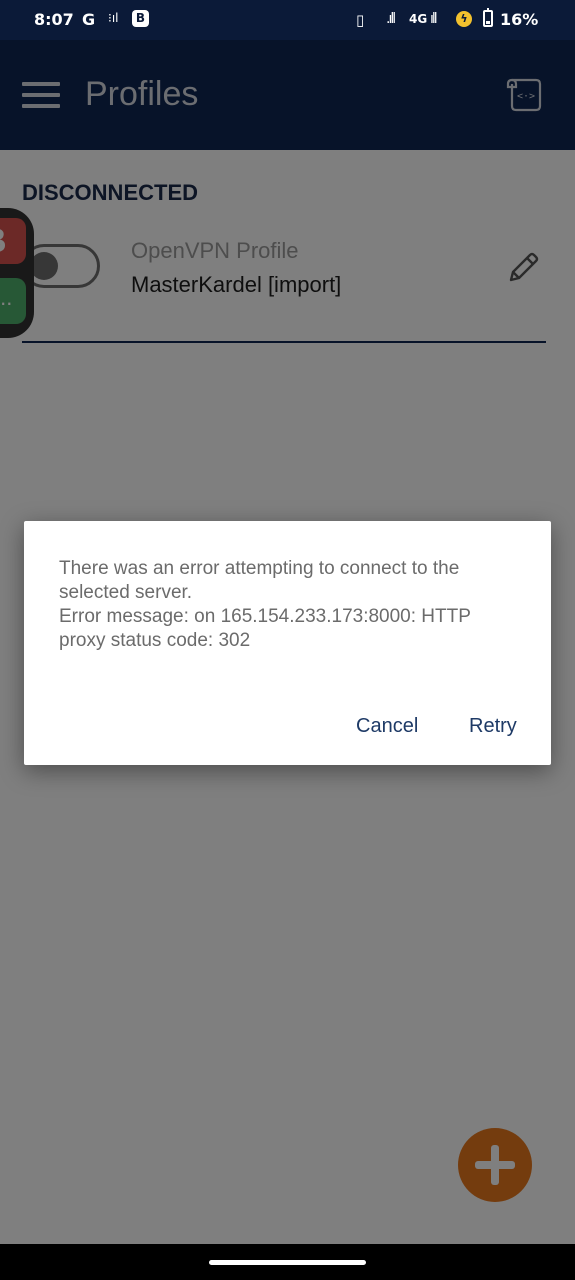 The width and height of the screenshot is (575, 1280). What do you see at coordinates (54, 19) in the screenshot?
I see `status-time: 8:07` at bounding box center [54, 19].